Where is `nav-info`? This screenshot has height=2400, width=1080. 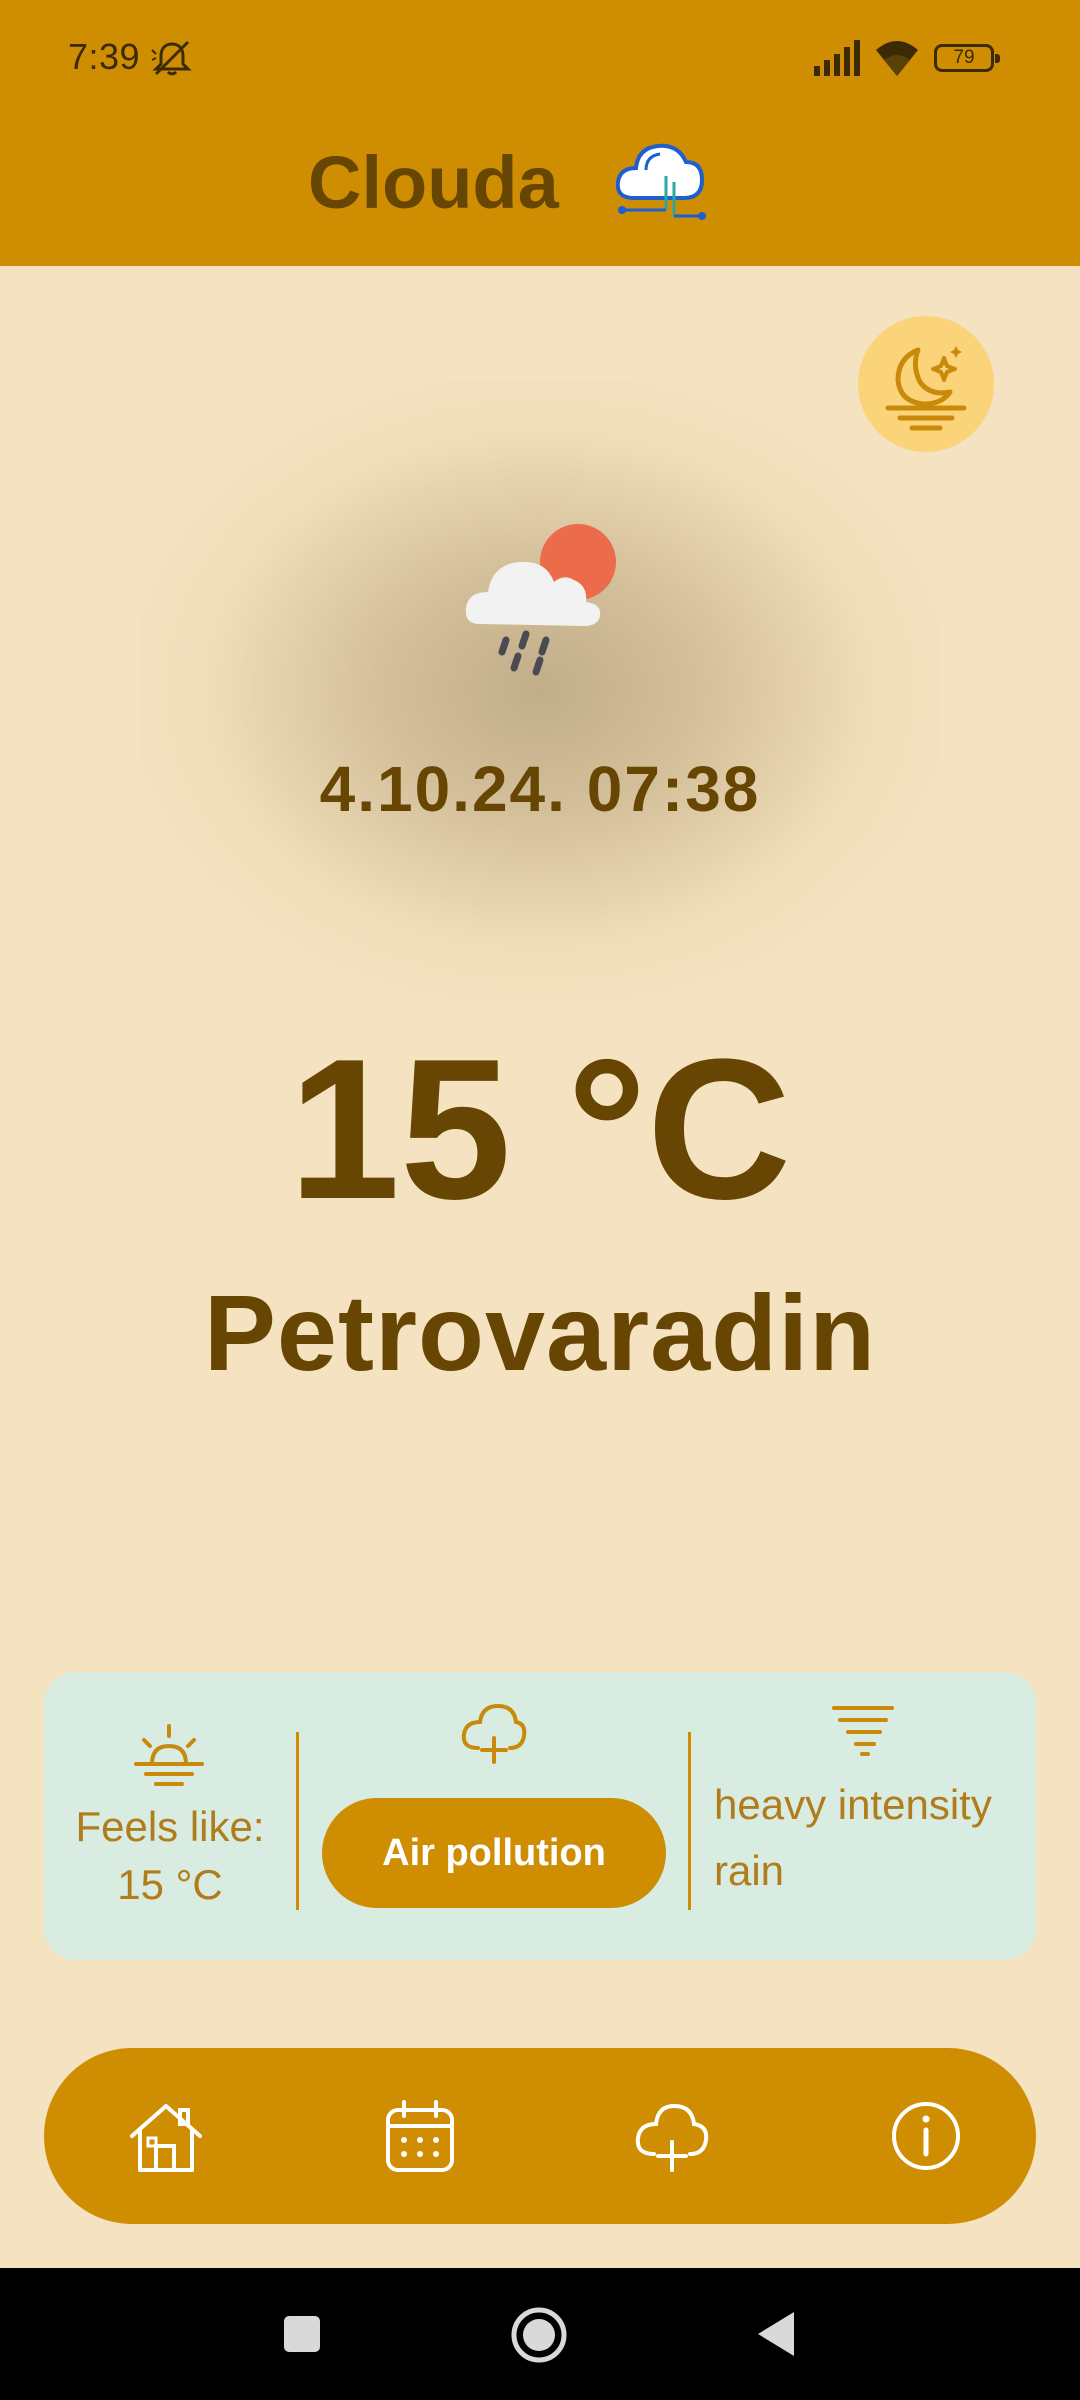
nav-info is located at coordinates (926, 2136).